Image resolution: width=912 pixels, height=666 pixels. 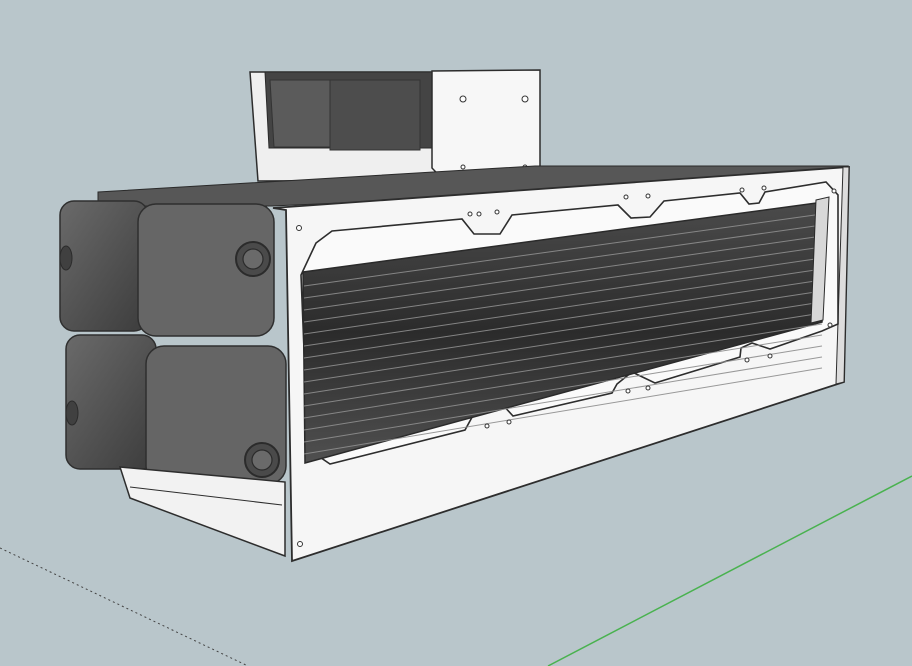 I want to click on ground-axis-green, so click(x=729, y=570).